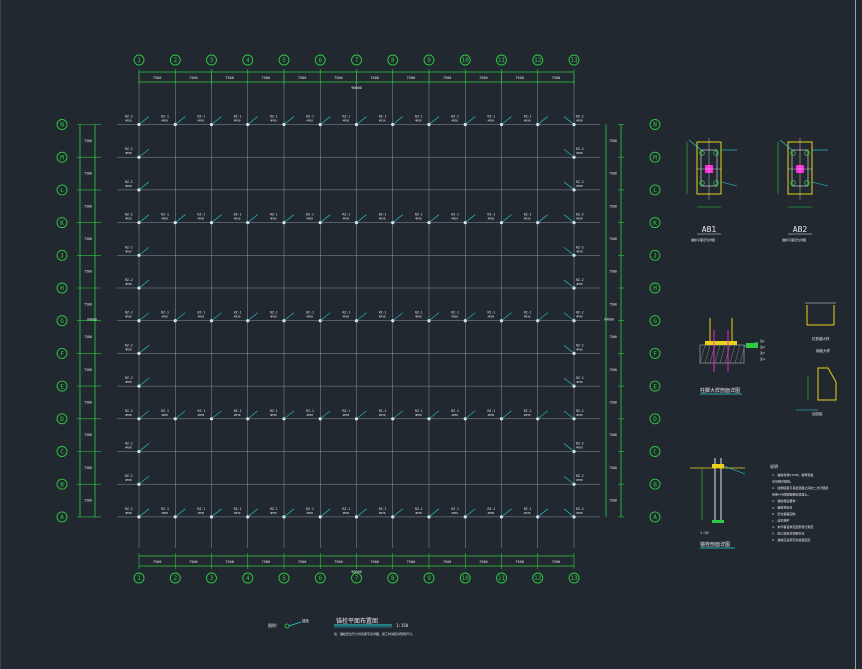  I want to click on plan-title: 锚栓平面布置图, so click(357, 621).